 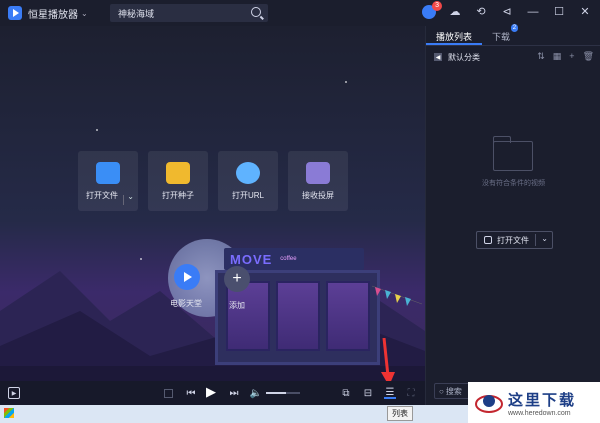 I want to click on open-file-panel-button: 打开文件 ⌄, so click(x=514, y=240).